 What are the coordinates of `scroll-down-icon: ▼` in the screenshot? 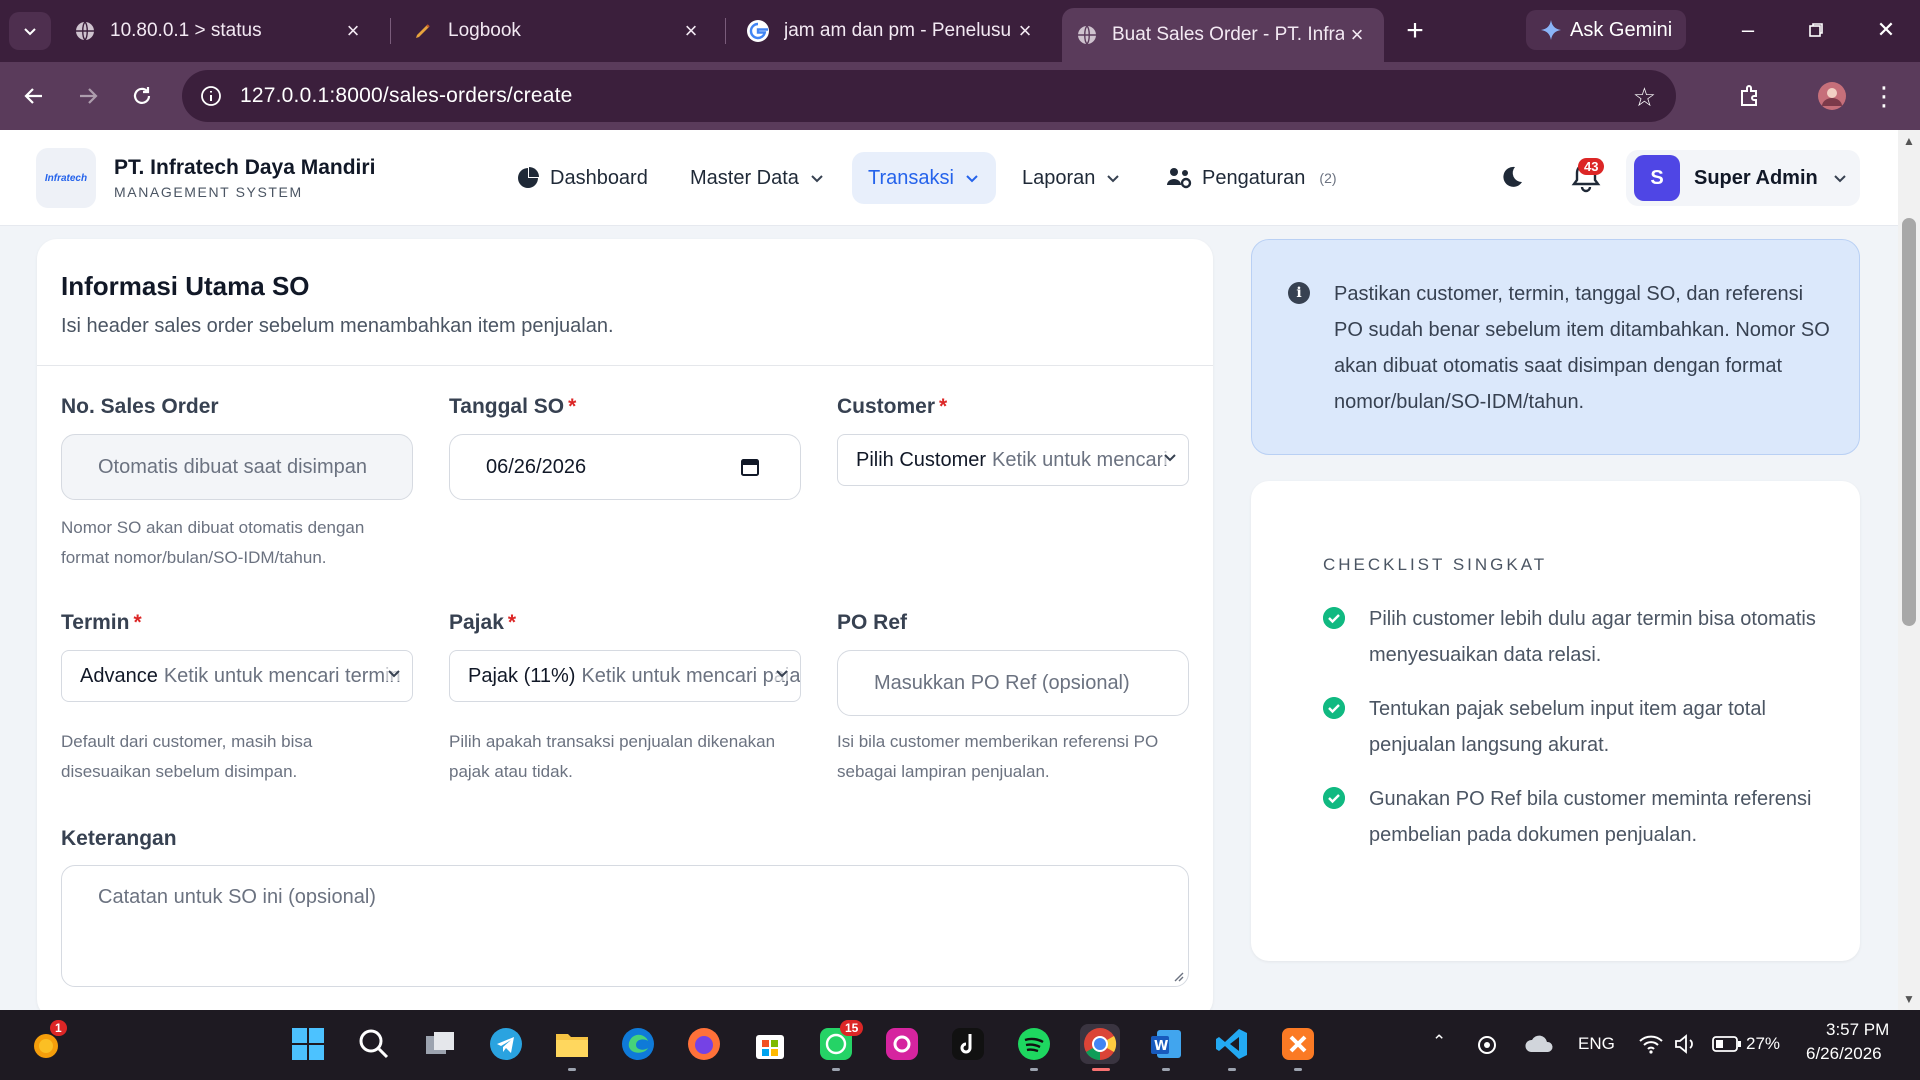 It's located at (1909, 999).